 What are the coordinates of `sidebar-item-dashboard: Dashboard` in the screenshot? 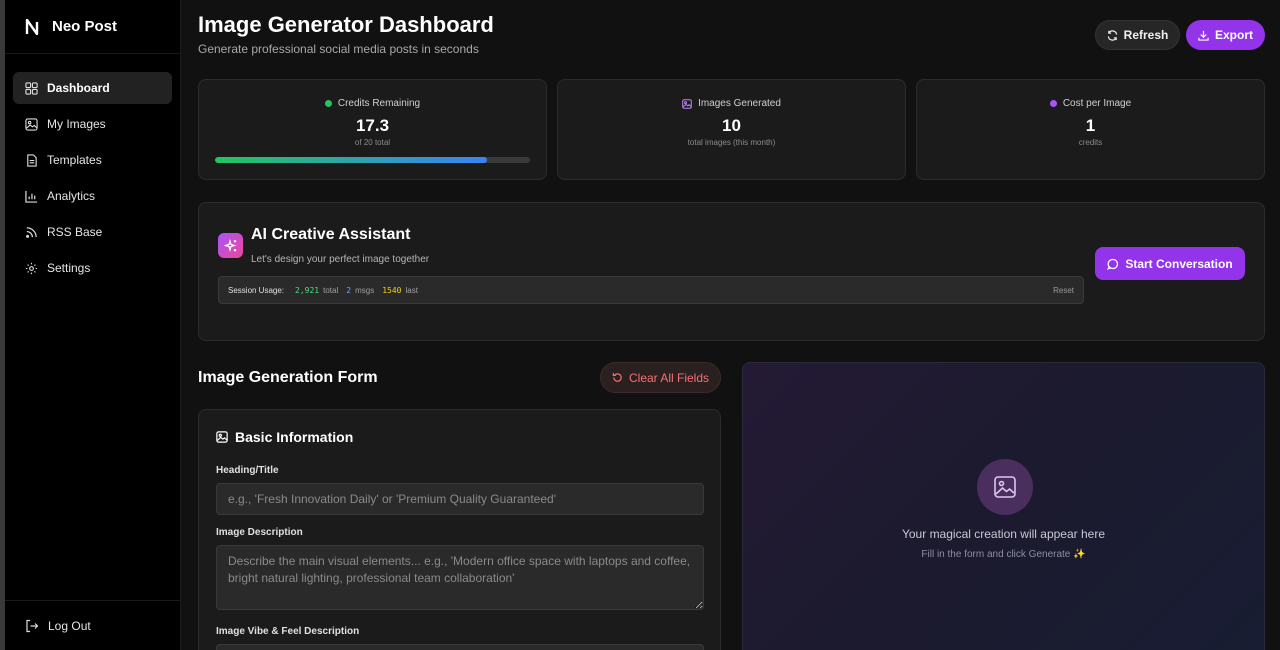 It's located at (92, 88).